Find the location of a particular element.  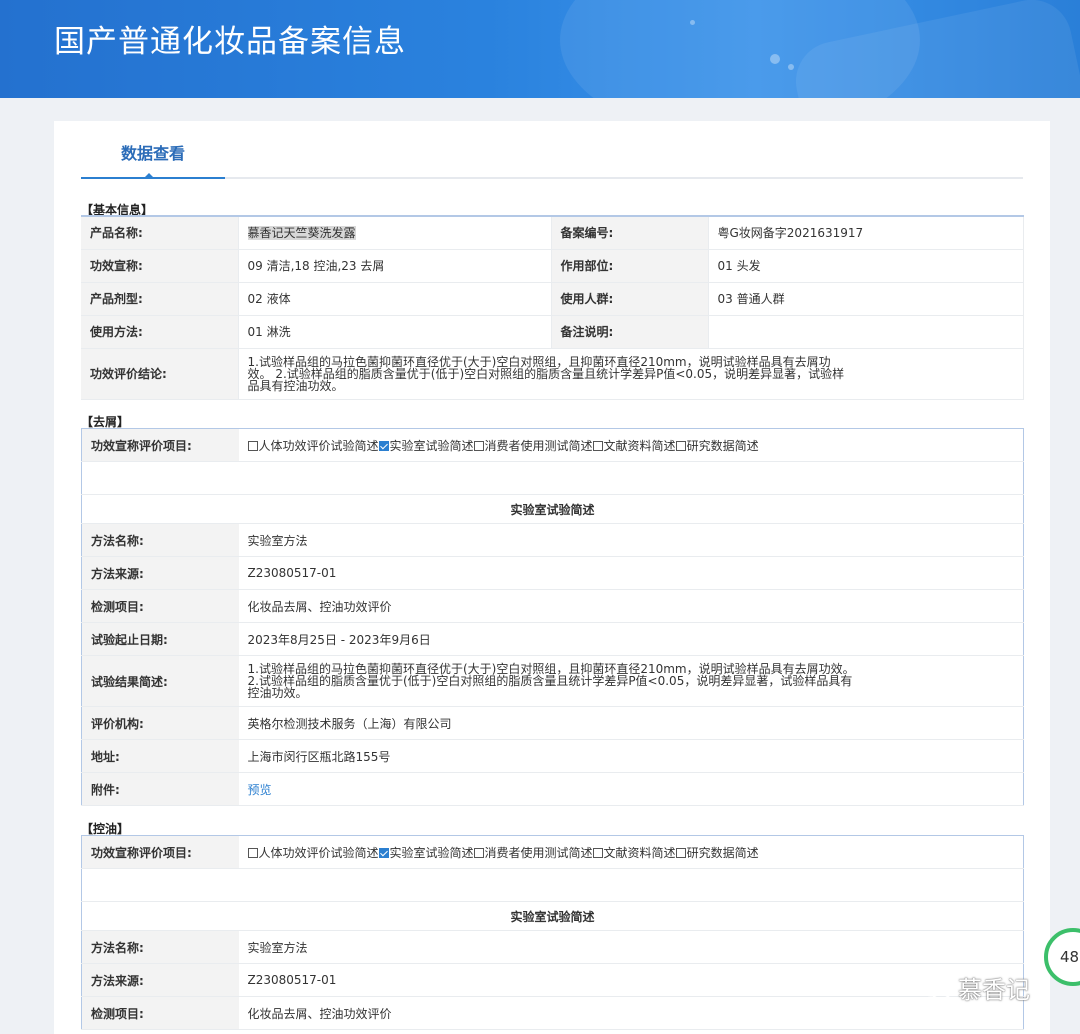

field-label: 使用人群: is located at coordinates (630, 299).